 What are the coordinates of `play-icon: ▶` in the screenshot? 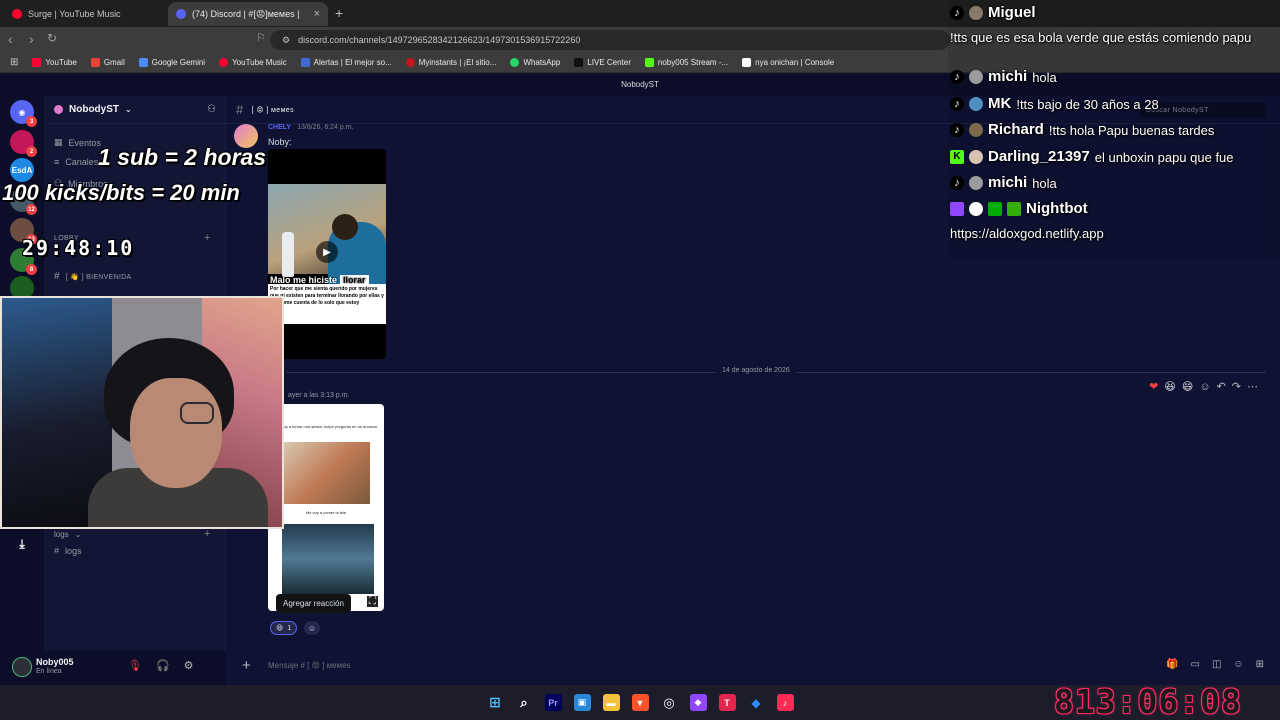 It's located at (327, 252).